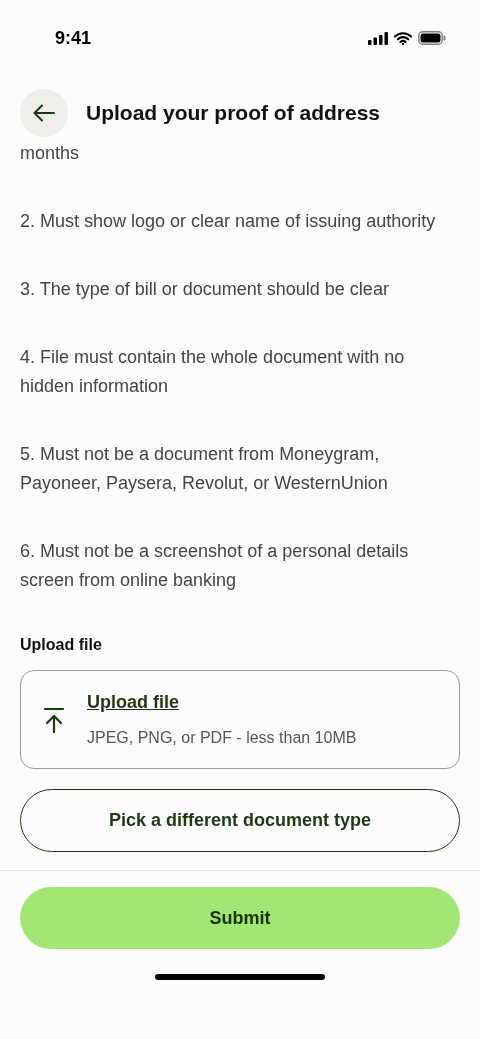  I want to click on requirement-text: 3. The type of bill or document should be clear, so click(205, 289).